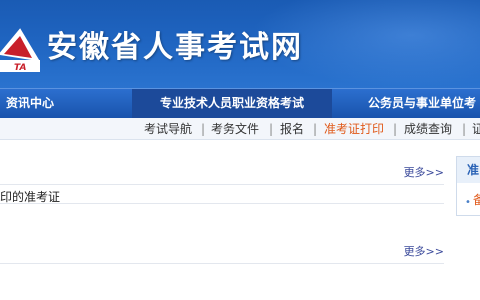 Image resolution: width=480 pixels, height=300 pixels. Describe the element at coordinates (168, 129) in the screenshot. I see `subnav-exam-guide: 考试导航` at that location.